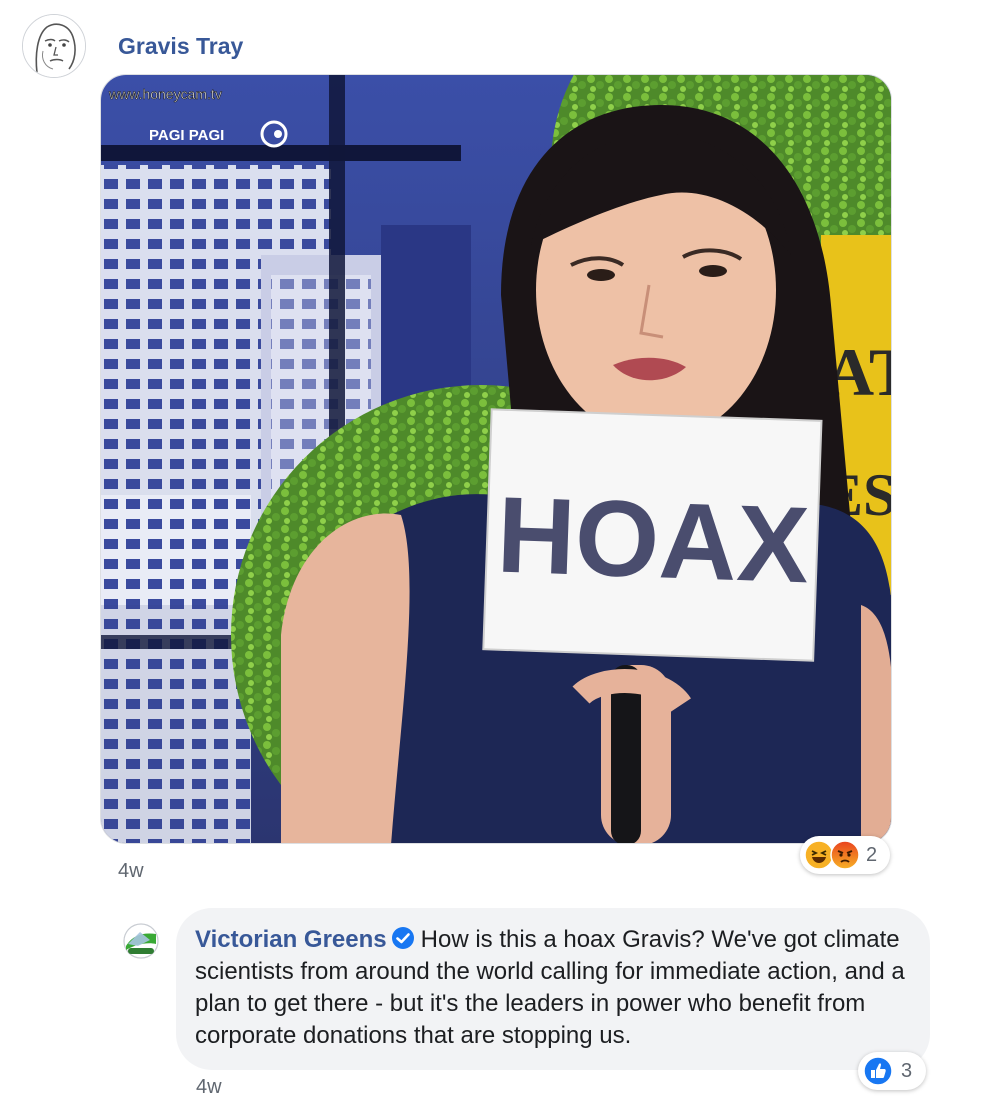  What do you see at coordinates (131, 871) in the screenshot?
I see `post-timestamp: 4w` at bounding box center [131, 871].